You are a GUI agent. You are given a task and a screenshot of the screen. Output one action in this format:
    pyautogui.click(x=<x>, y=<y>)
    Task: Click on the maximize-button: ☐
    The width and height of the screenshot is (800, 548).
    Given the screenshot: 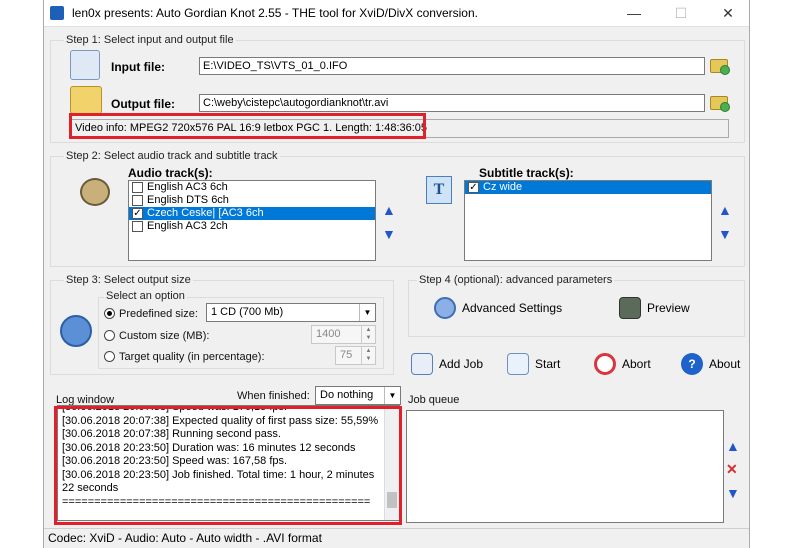 What is the action you would take?
    pyautogui.click(x=681, y=13)
    